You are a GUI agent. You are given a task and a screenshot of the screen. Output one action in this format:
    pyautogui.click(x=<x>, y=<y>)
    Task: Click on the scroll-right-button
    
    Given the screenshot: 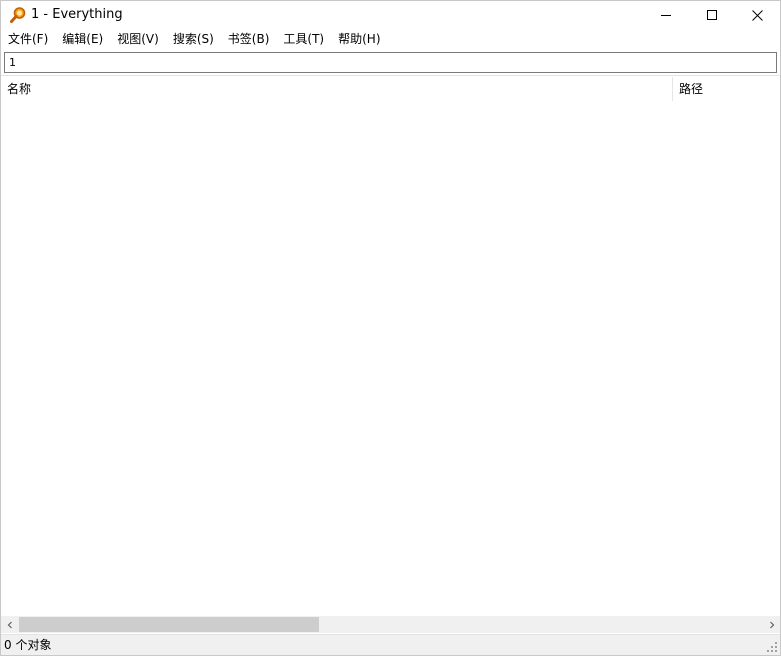 What is the action you would take?
    pyautogui.click(x=771, y=624)
    